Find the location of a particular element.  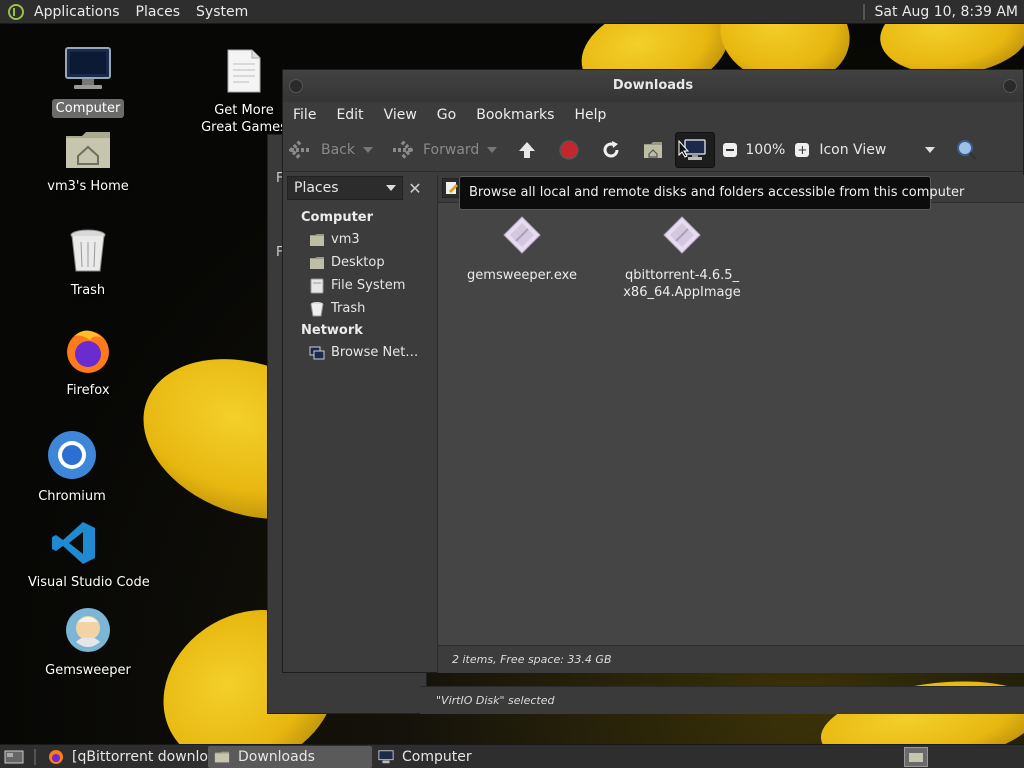

menu-go: Go is located at coordinates (446, 115).